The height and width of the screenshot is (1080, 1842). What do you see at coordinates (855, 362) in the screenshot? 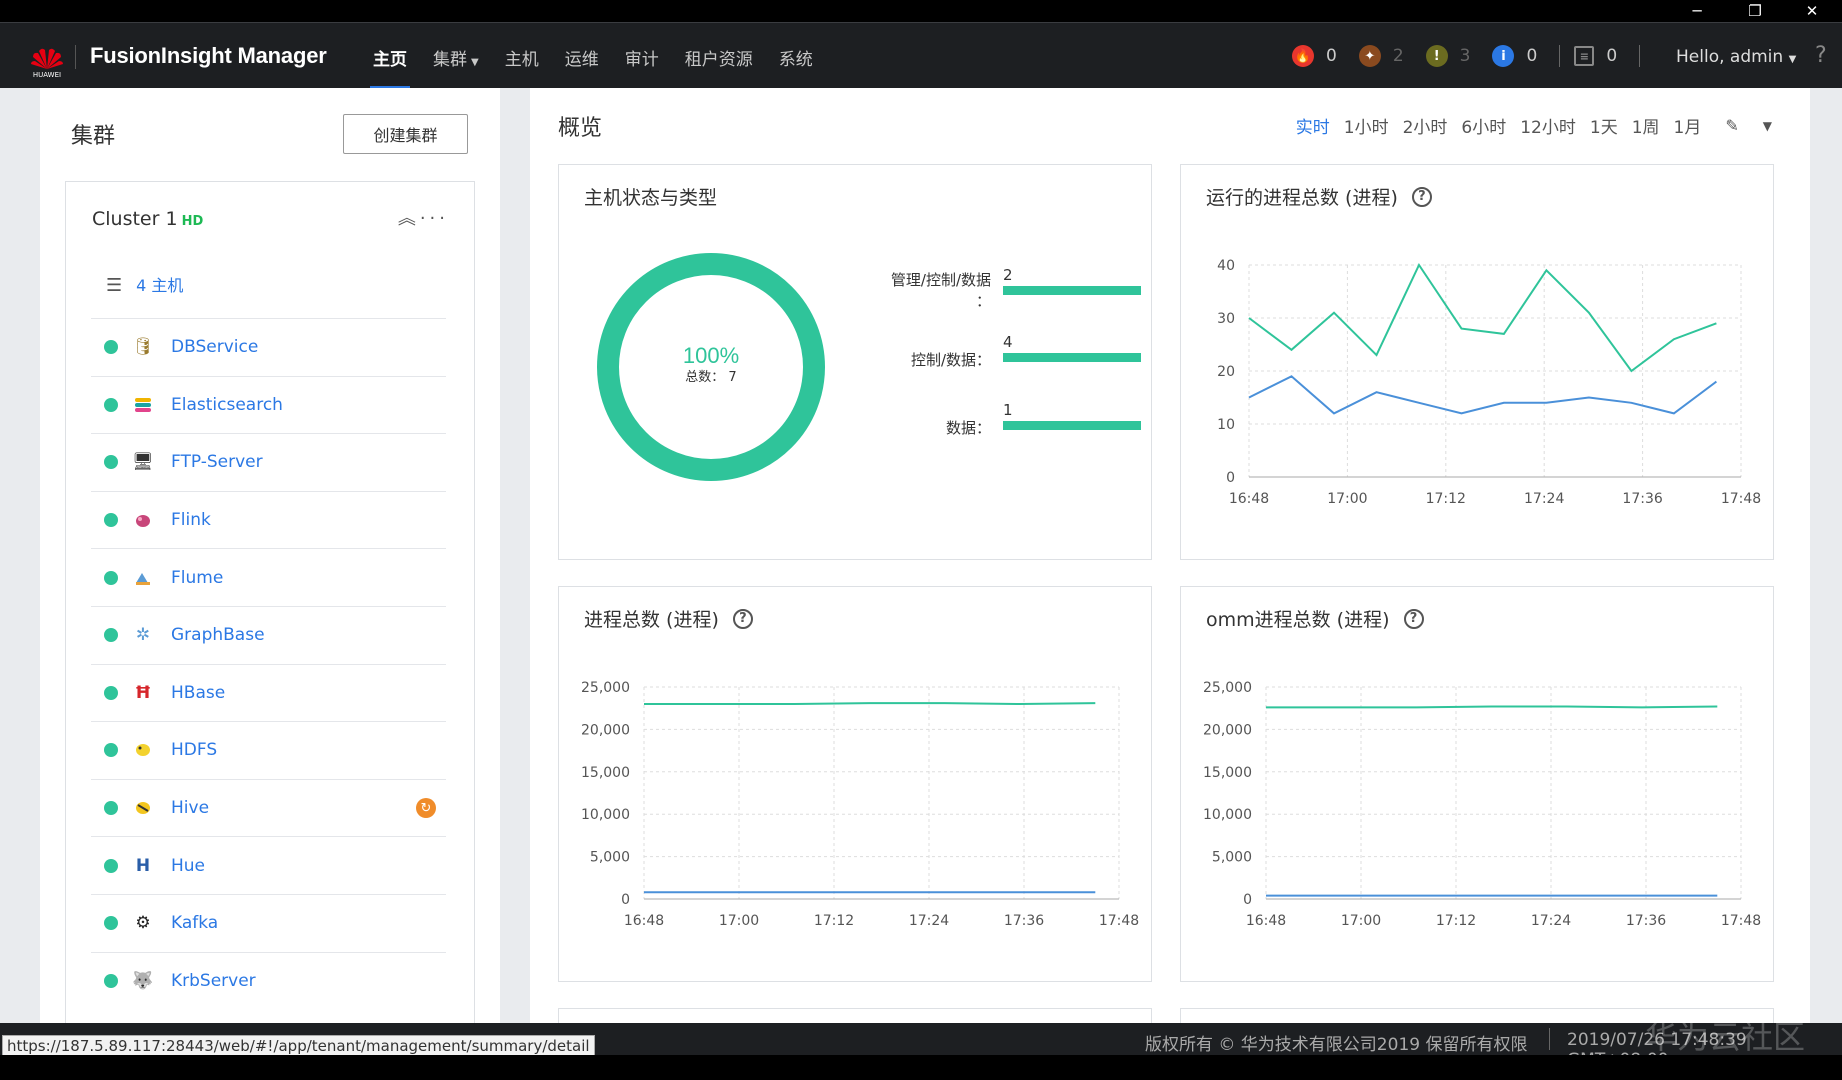
I see `host-status-card: 100% 总数： 7 2 管理/控制/数据 ： 4 控制/数据： 1 数据： 主机状态与类型` at bounding box center [855, 362].